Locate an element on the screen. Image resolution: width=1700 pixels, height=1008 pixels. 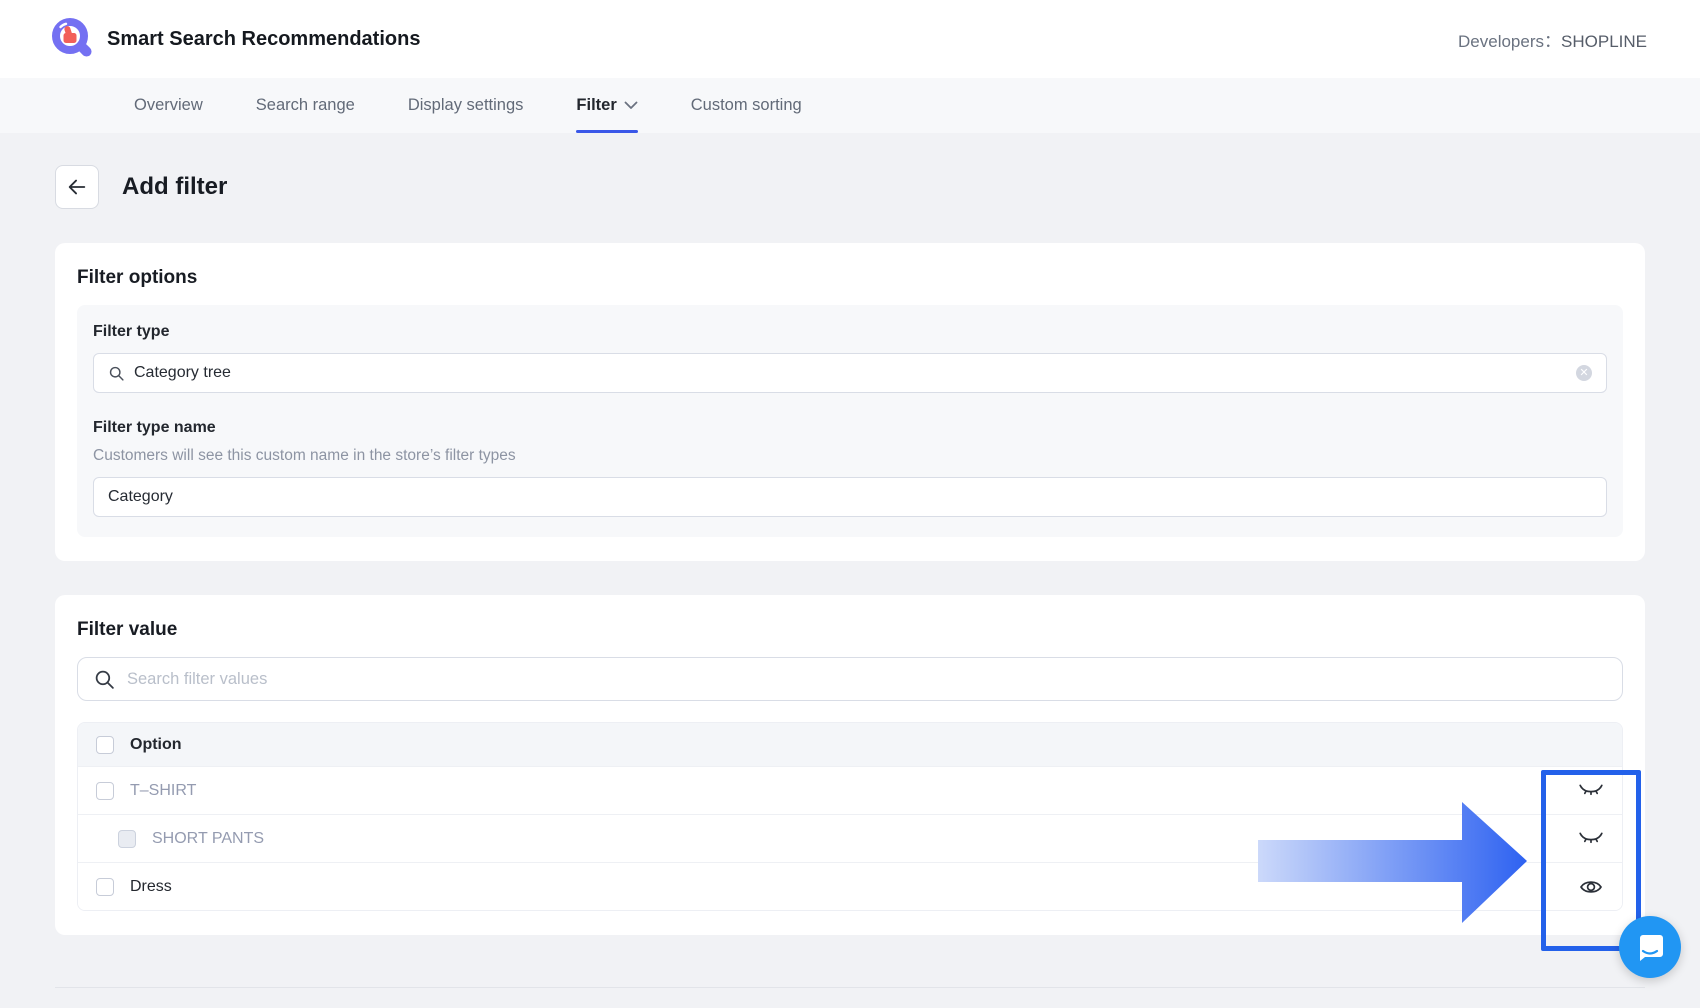
tab-label: Custom sorting is located at coordinates (746, 105).